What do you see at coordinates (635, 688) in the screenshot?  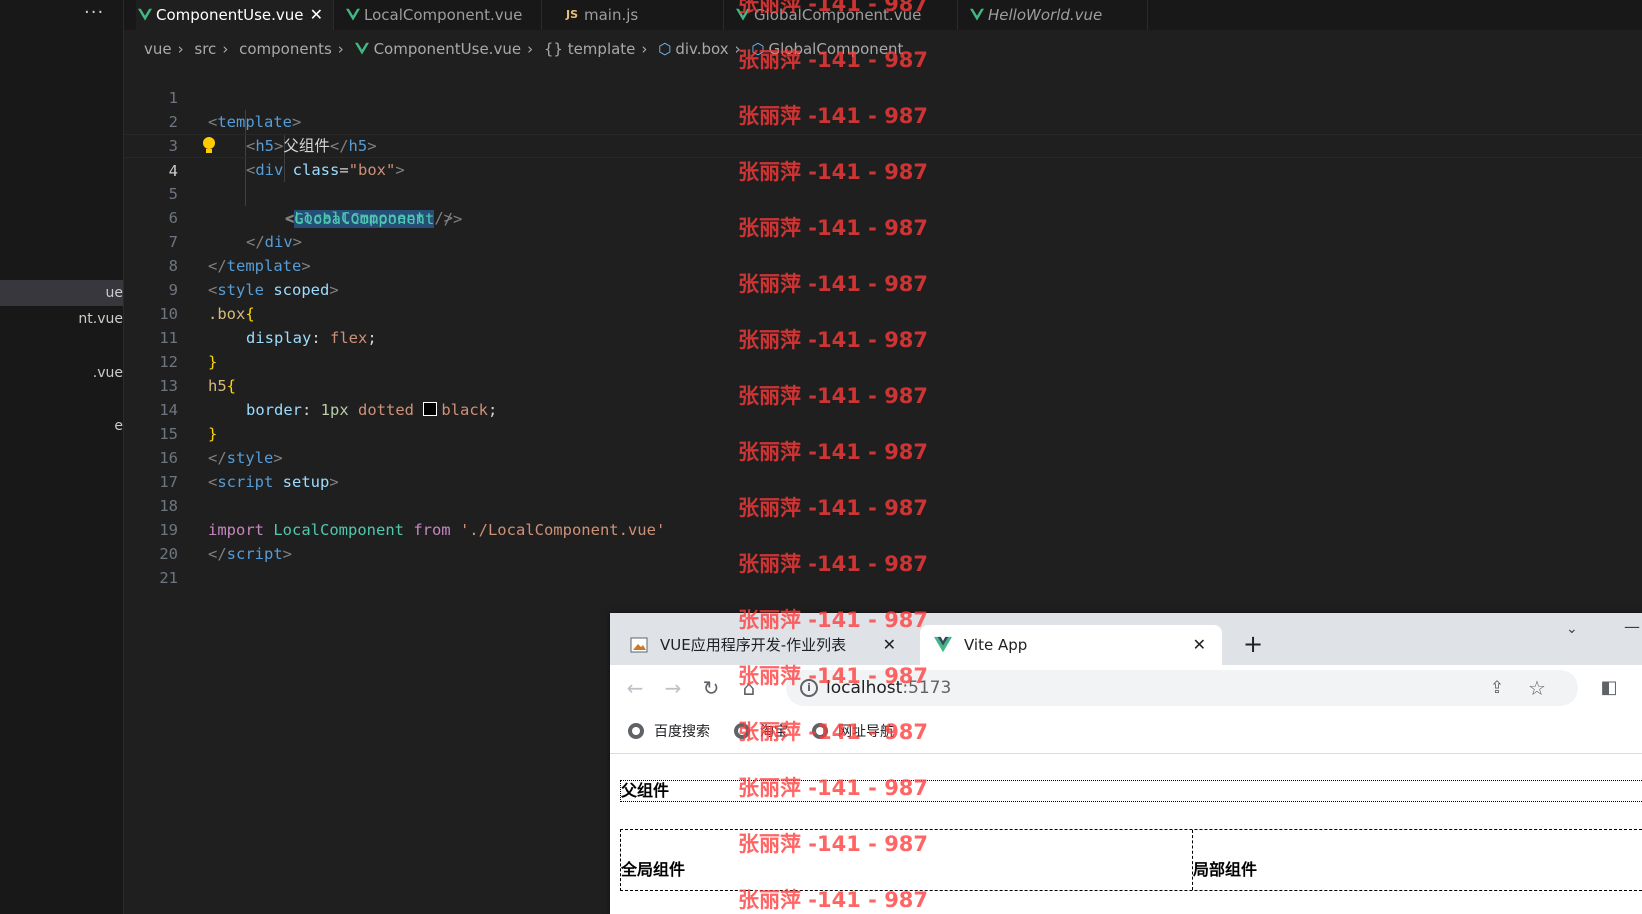 I see `back-arrow-icon: ←` at bounding box center [635, 688].